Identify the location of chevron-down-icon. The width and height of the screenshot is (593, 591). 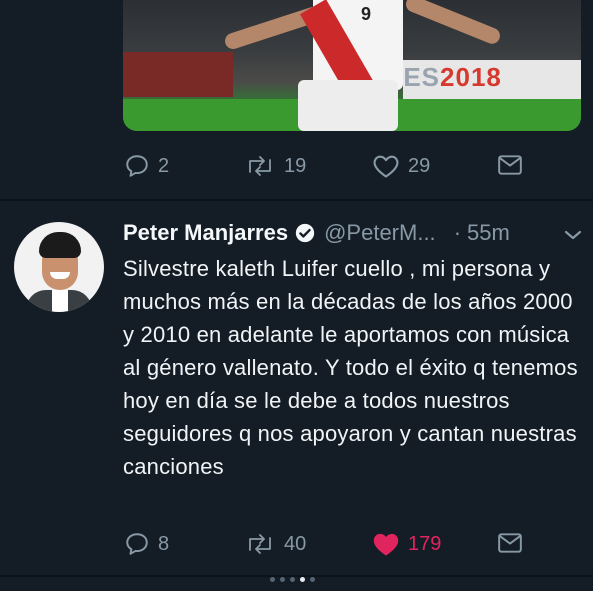
(573, 235).